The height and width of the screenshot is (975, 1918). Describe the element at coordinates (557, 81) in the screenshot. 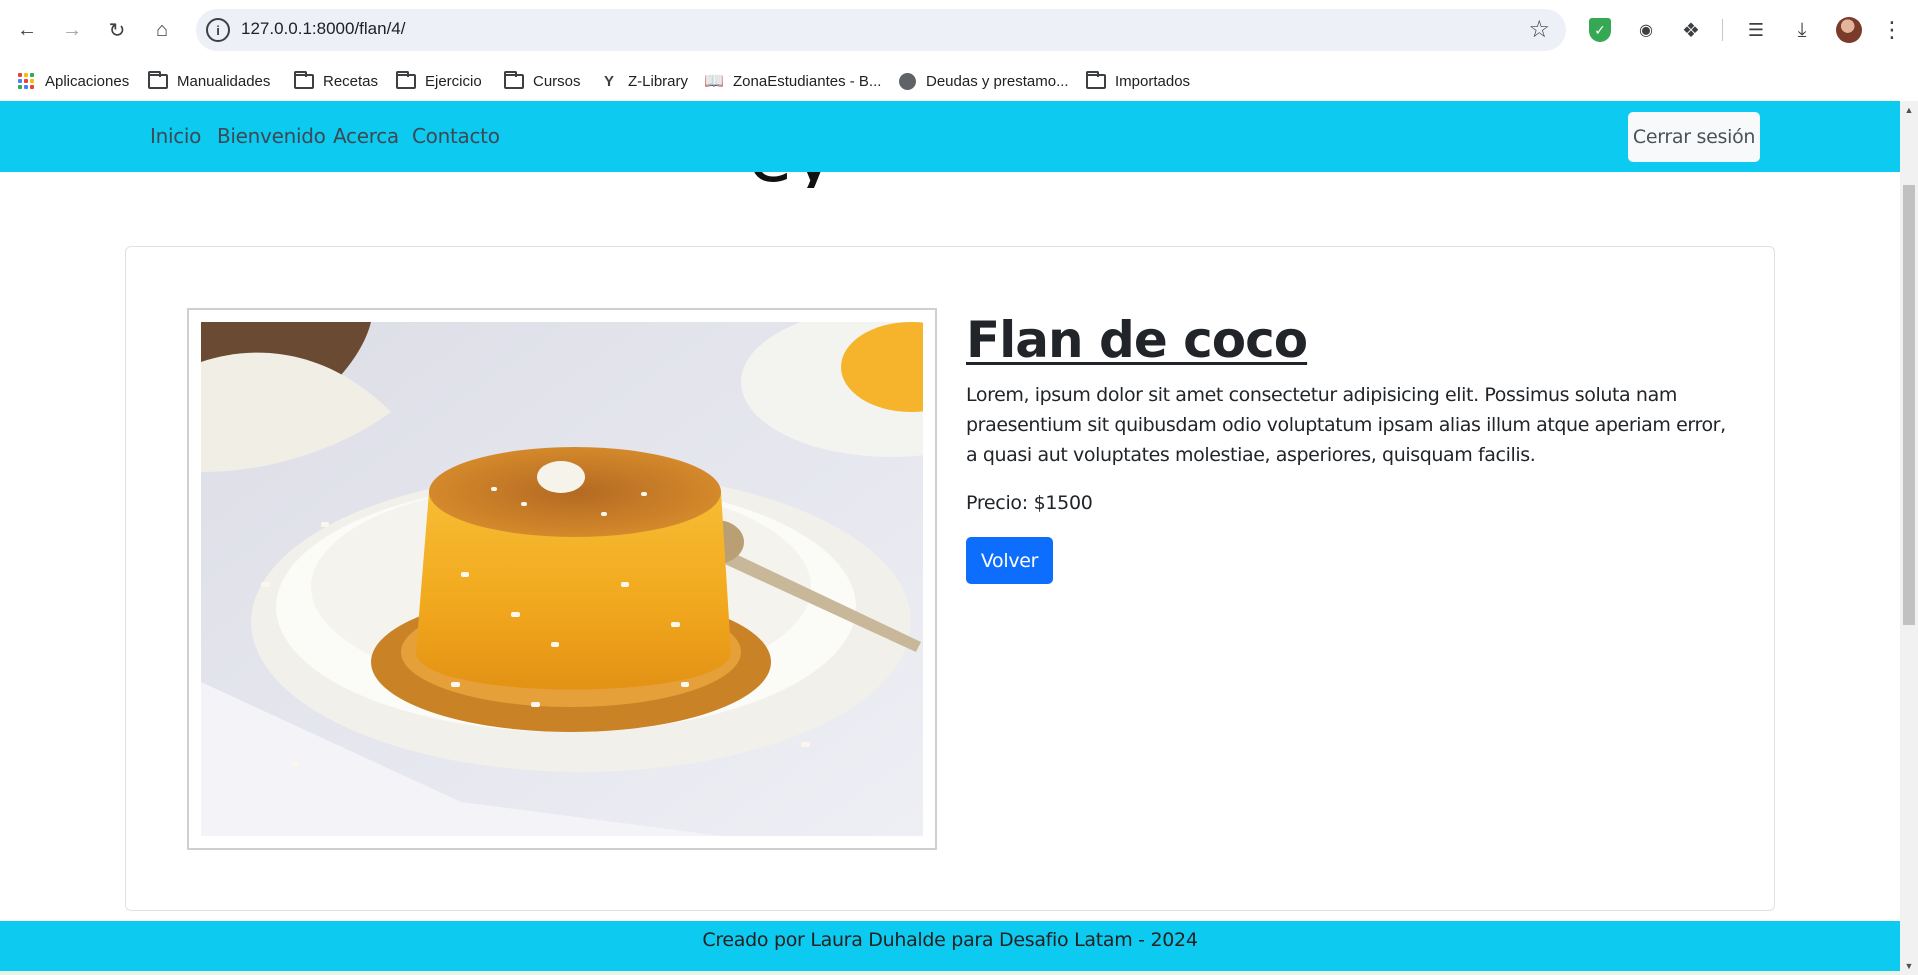

I see `bookmark-label: Cursos` at that location.